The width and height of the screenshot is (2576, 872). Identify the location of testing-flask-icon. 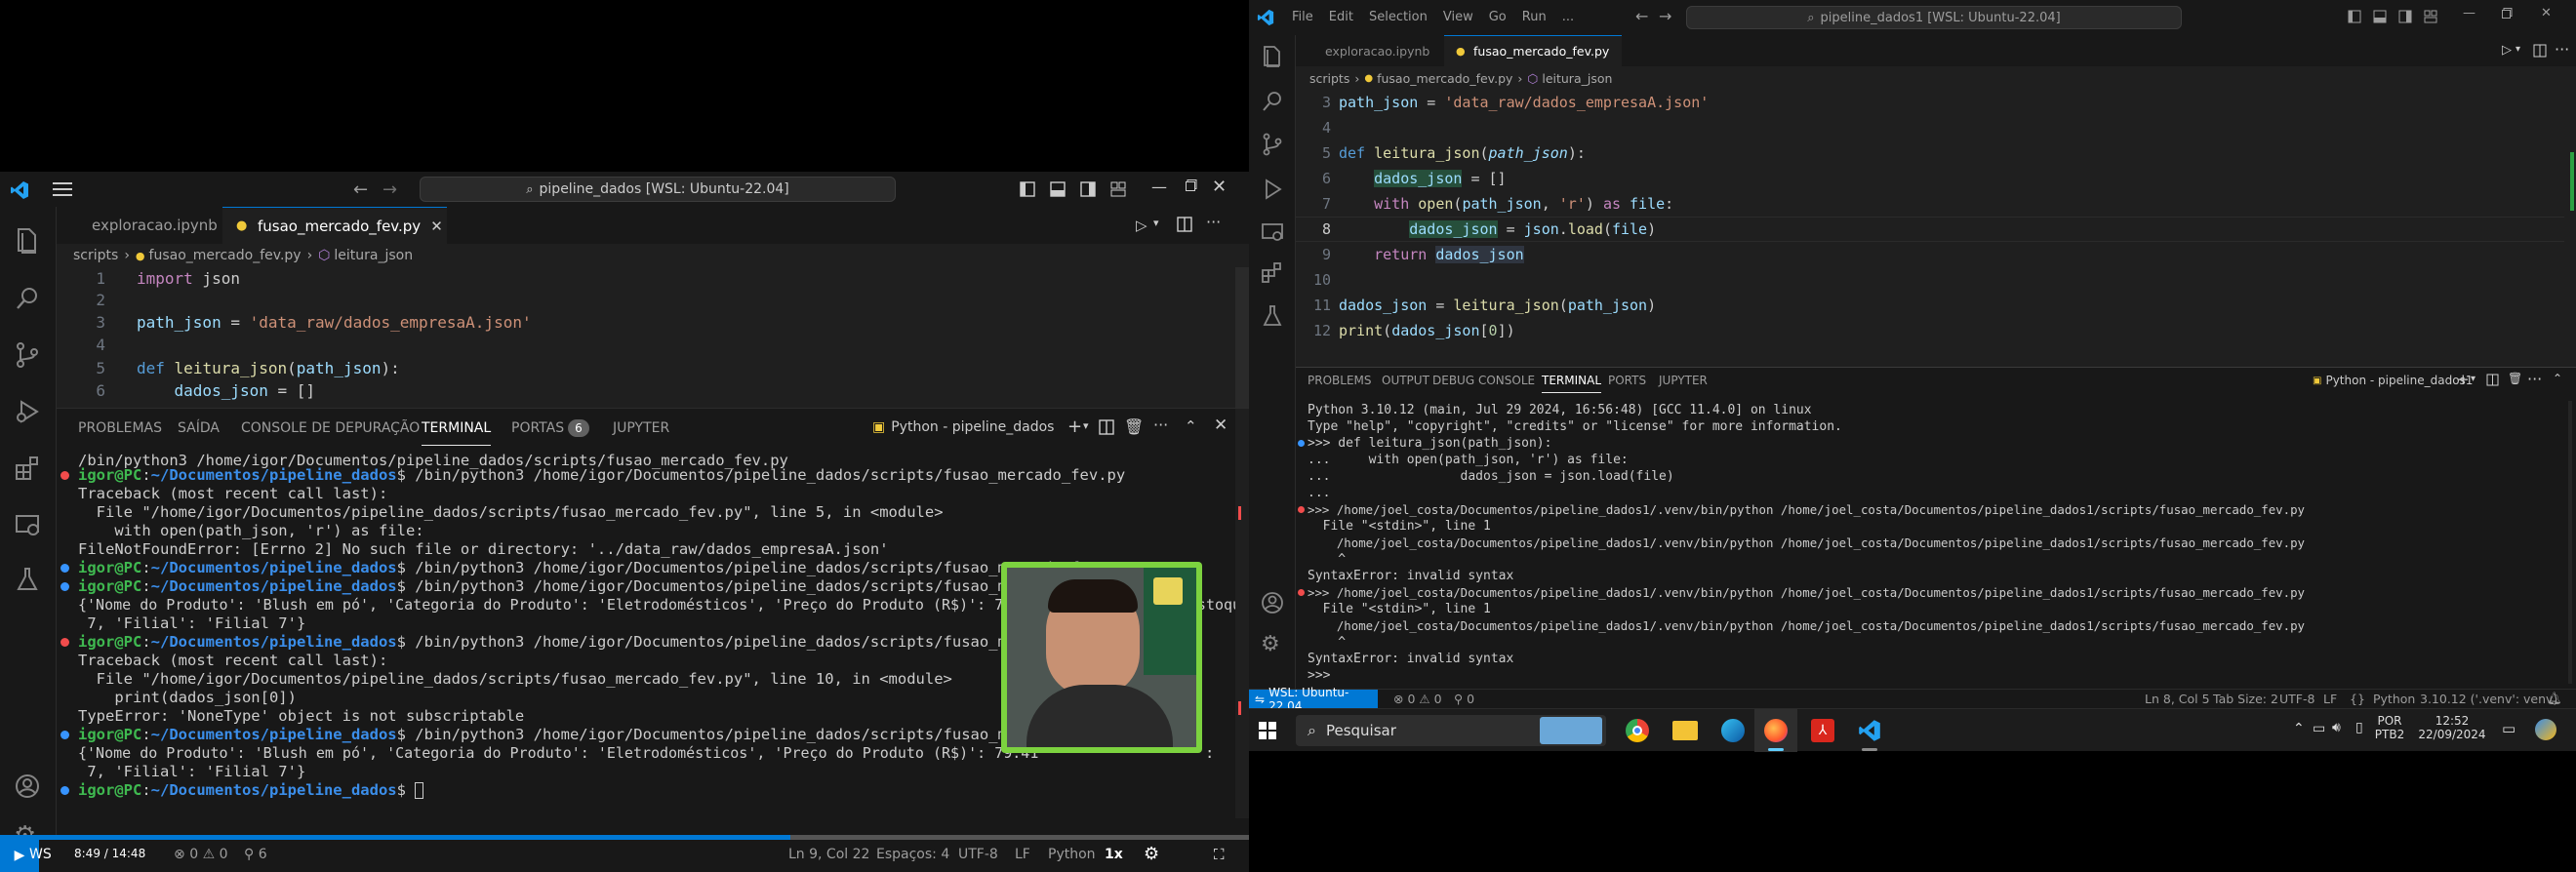
(1272, 316).